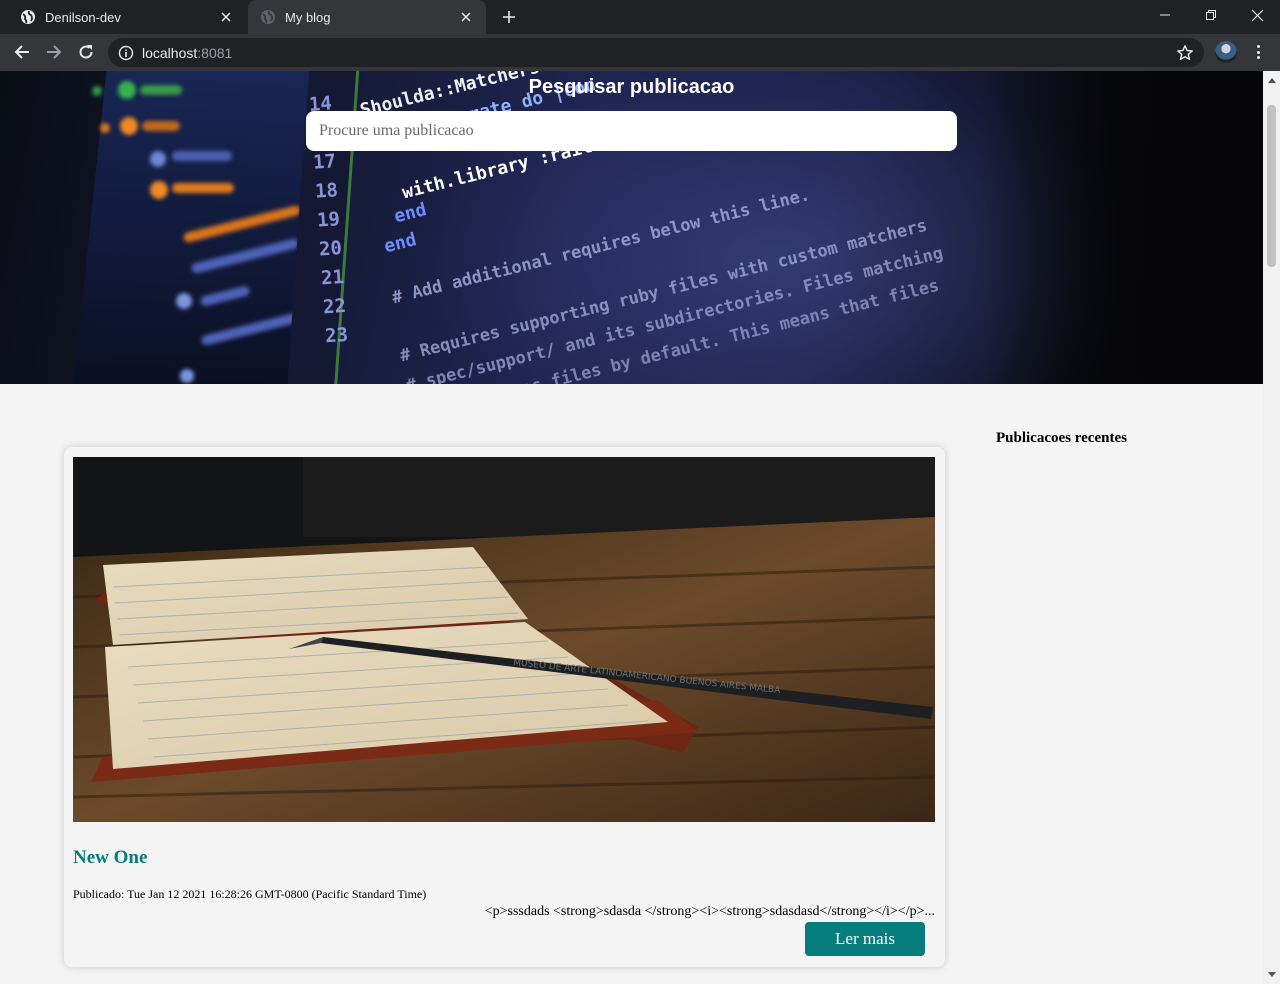 This screenshot has width=1280, height=984. Describe the element at coordinates (1185, 53) in the screenshot. I see `bookmark-star-icon` at that location.